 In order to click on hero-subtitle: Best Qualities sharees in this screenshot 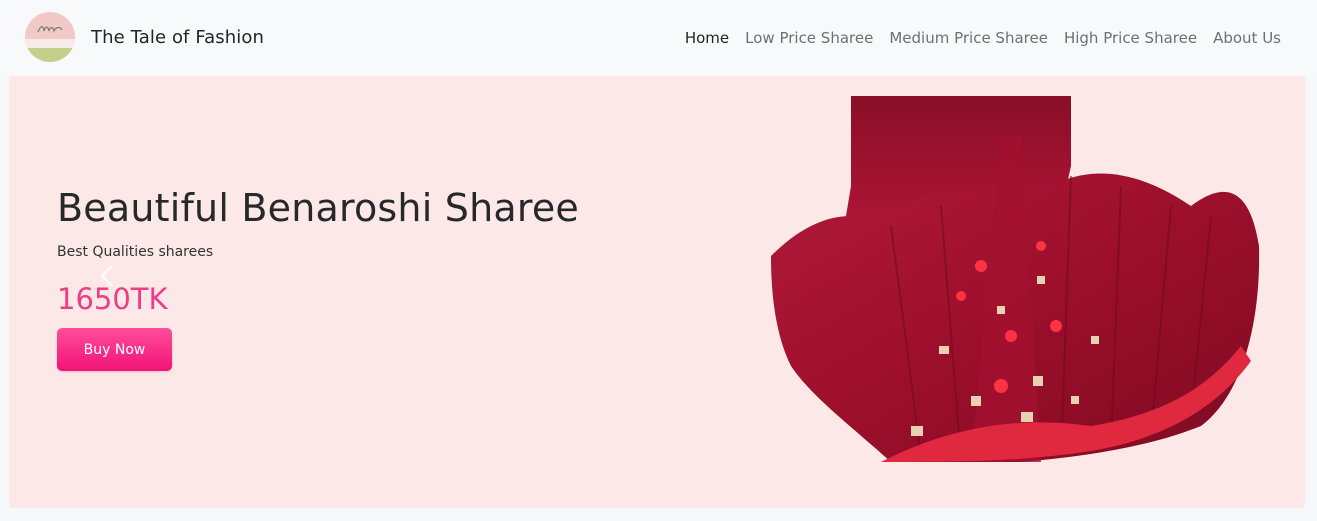, I will do `click(135, 252)`.